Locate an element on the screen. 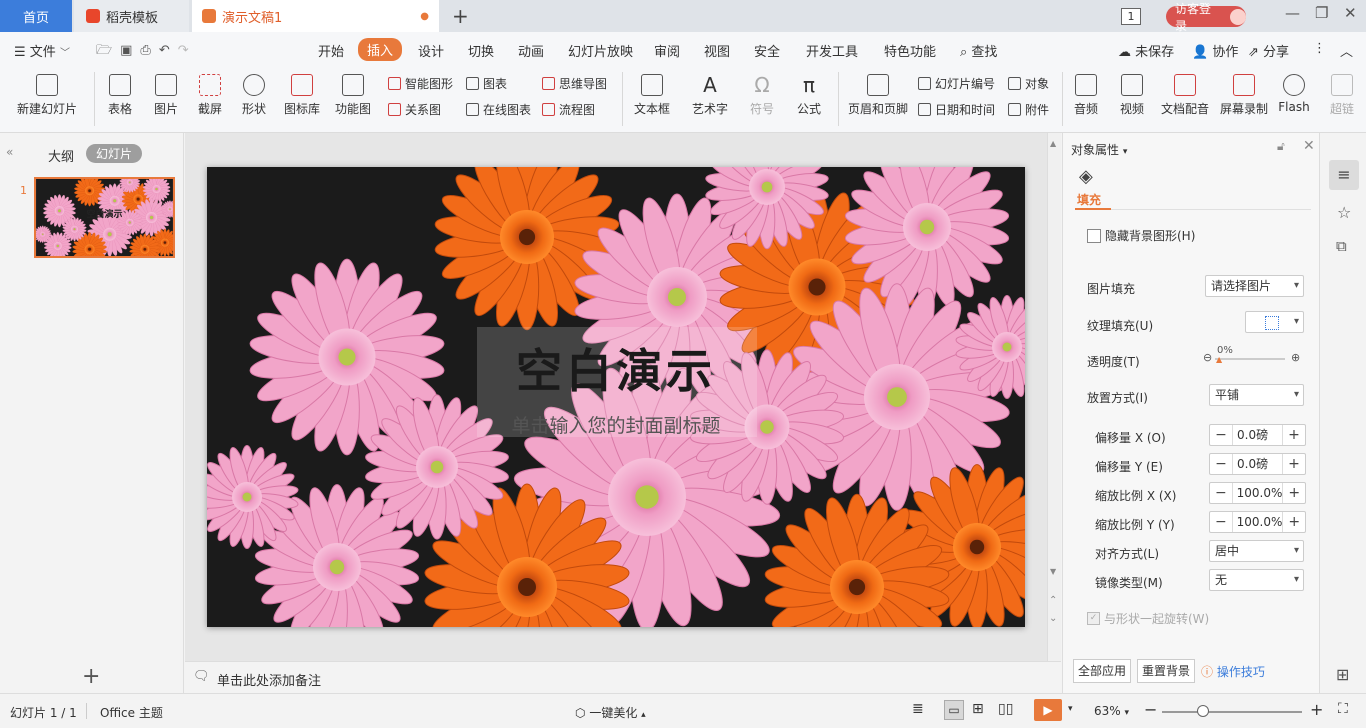 The width and height of the screenshot is (1366, 728). slides-tab: 幻灯片 is located at coordinates (114, 153).